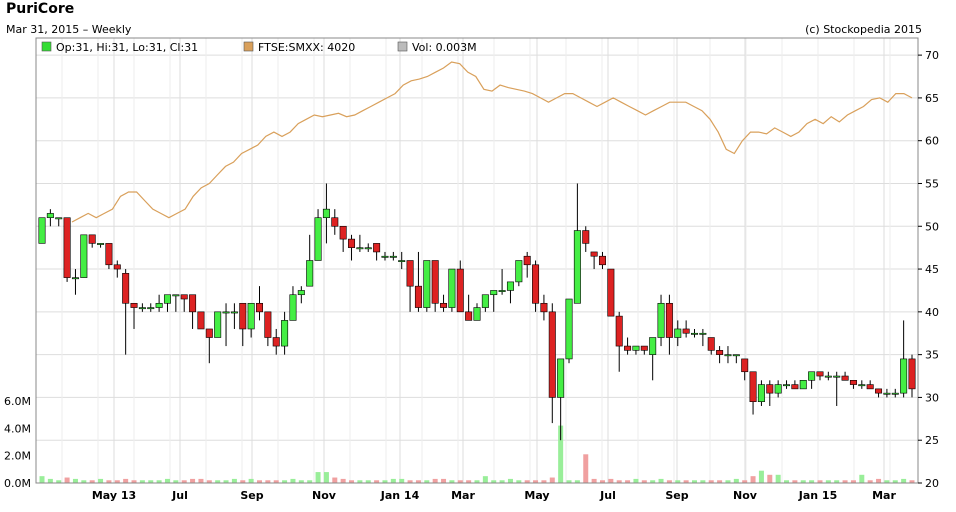  What do you see at coordinates (536, 495) in the screenshot?
I see `date-tick-label: May` at bounding box center [536, 495].